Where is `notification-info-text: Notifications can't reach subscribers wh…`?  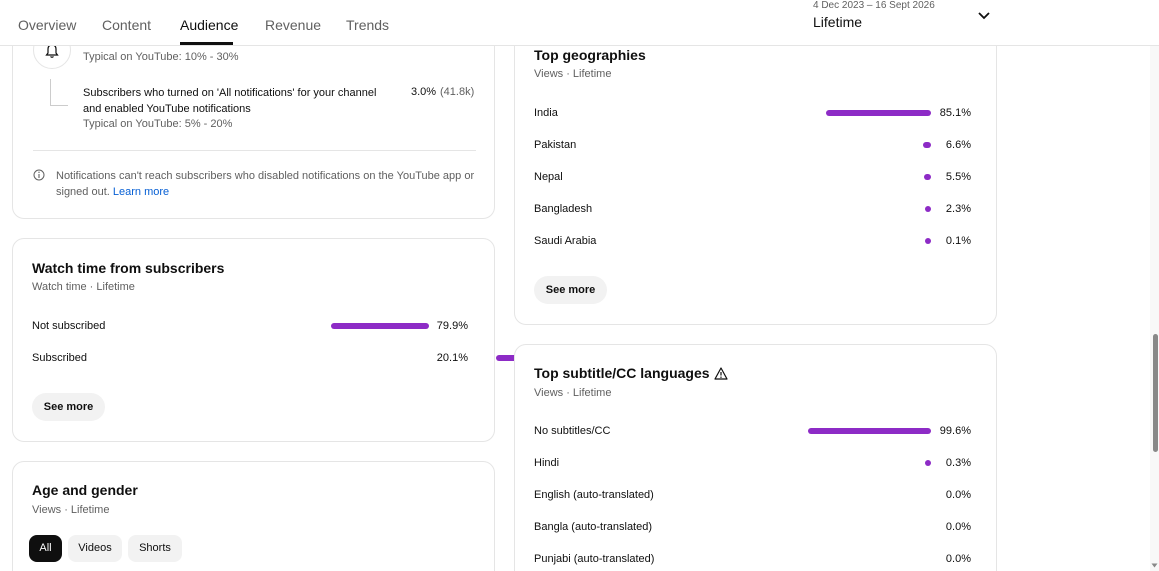 notification-info-text: Notifications can't reach subscribers wh… is located at coordinates (266, 184).